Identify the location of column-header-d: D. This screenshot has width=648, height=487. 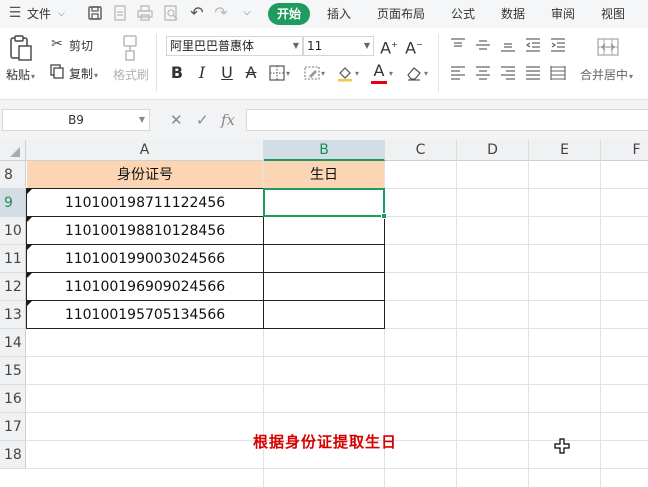
(493, 150).